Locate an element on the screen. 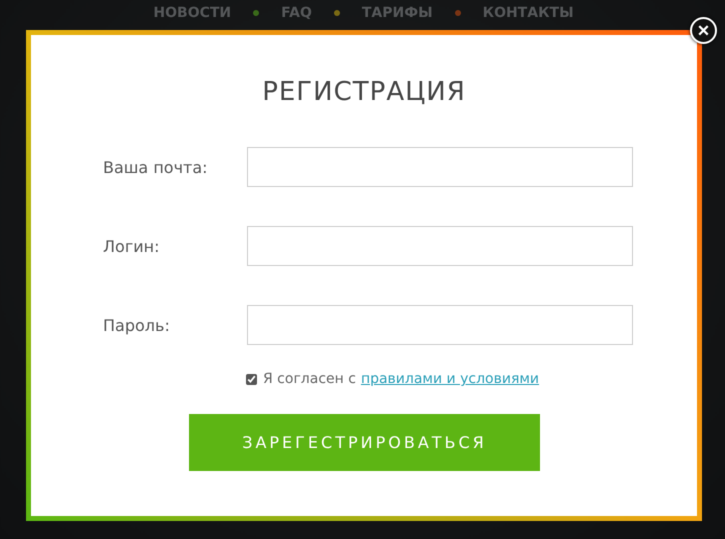 The height and width of the screenshot is (539, 725). agree-checkbox is located at coordinates (251, 379).